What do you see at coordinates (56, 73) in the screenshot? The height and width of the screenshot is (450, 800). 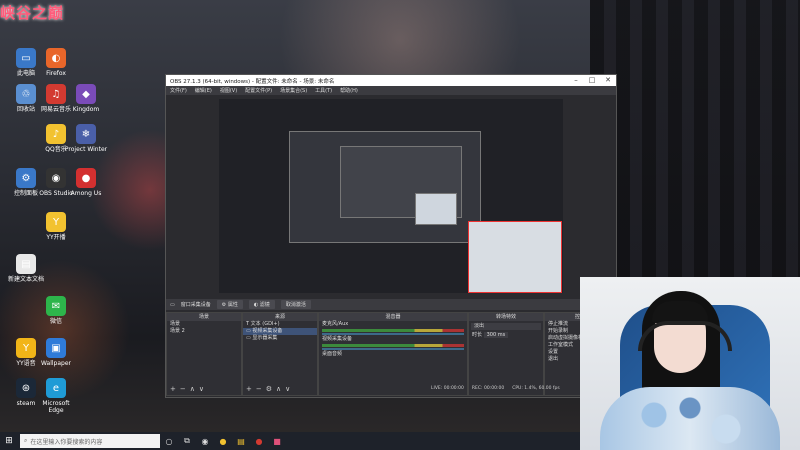 I see `desktop-icon-label: Firefox` at bounding box center [56, 73].